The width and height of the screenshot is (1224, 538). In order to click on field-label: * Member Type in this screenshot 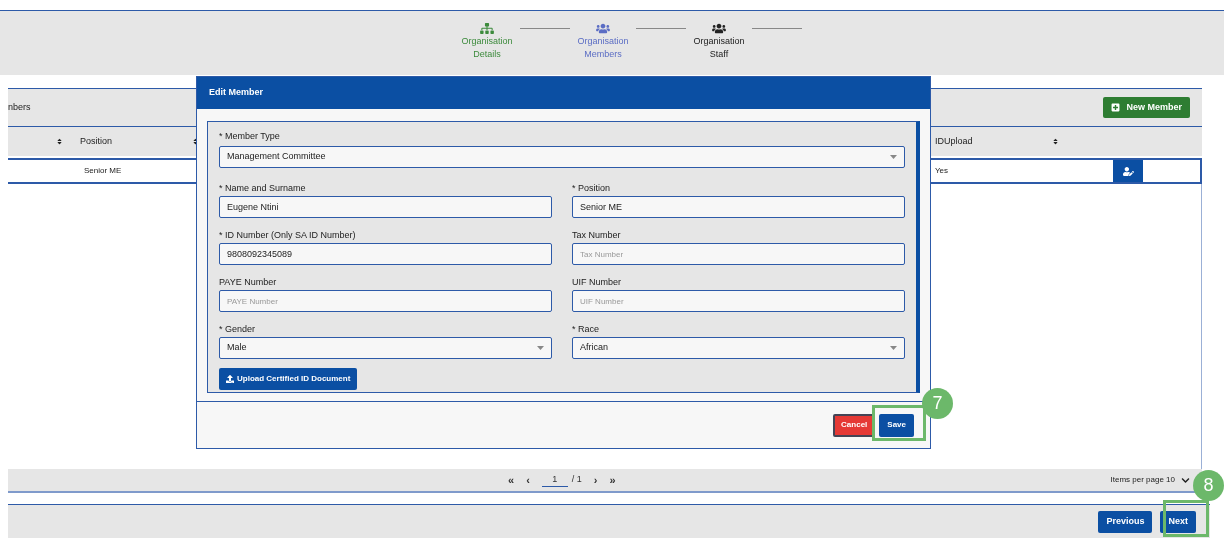, I will do `click(250, 136)`.